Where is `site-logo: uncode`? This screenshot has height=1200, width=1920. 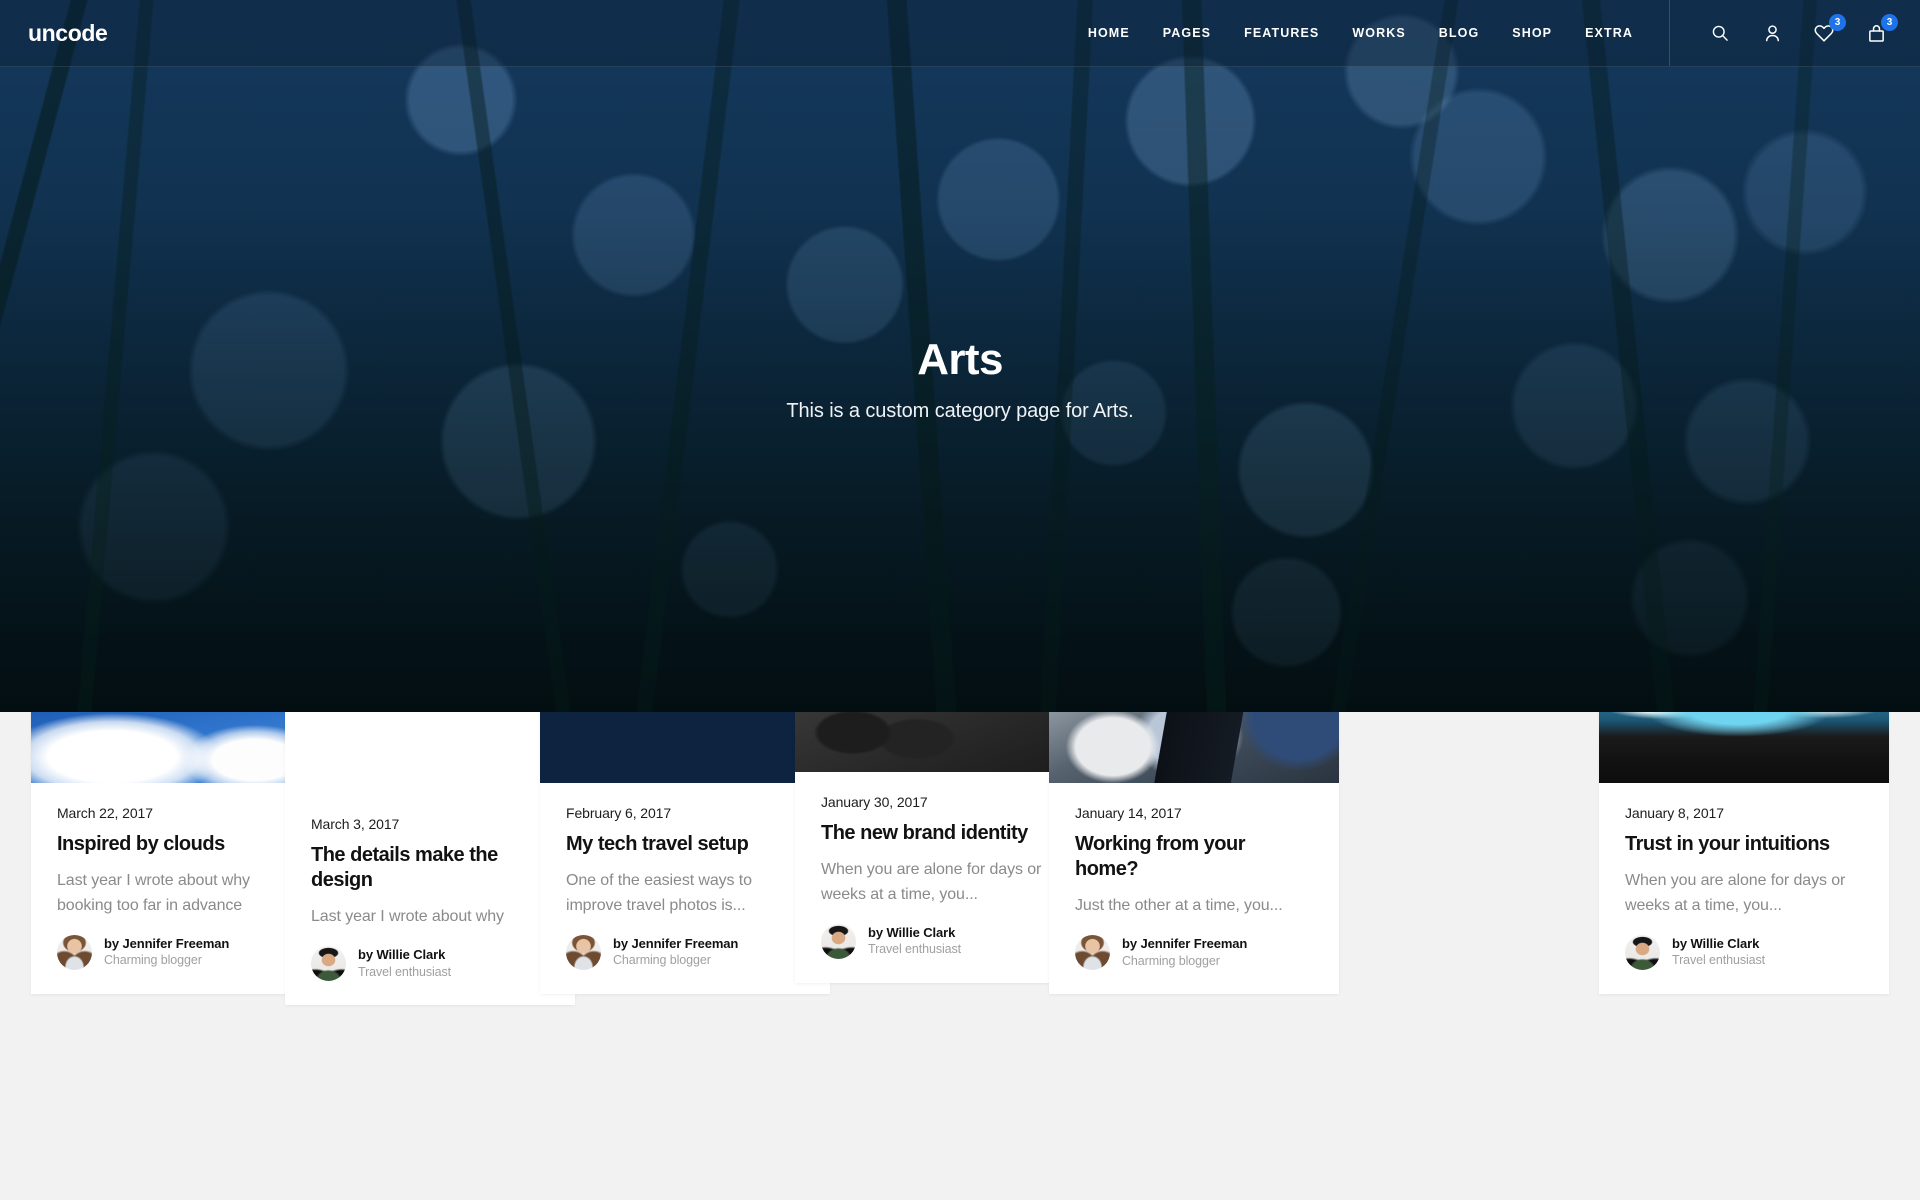 site-logo: uncode is located at coordinates (68, 33).